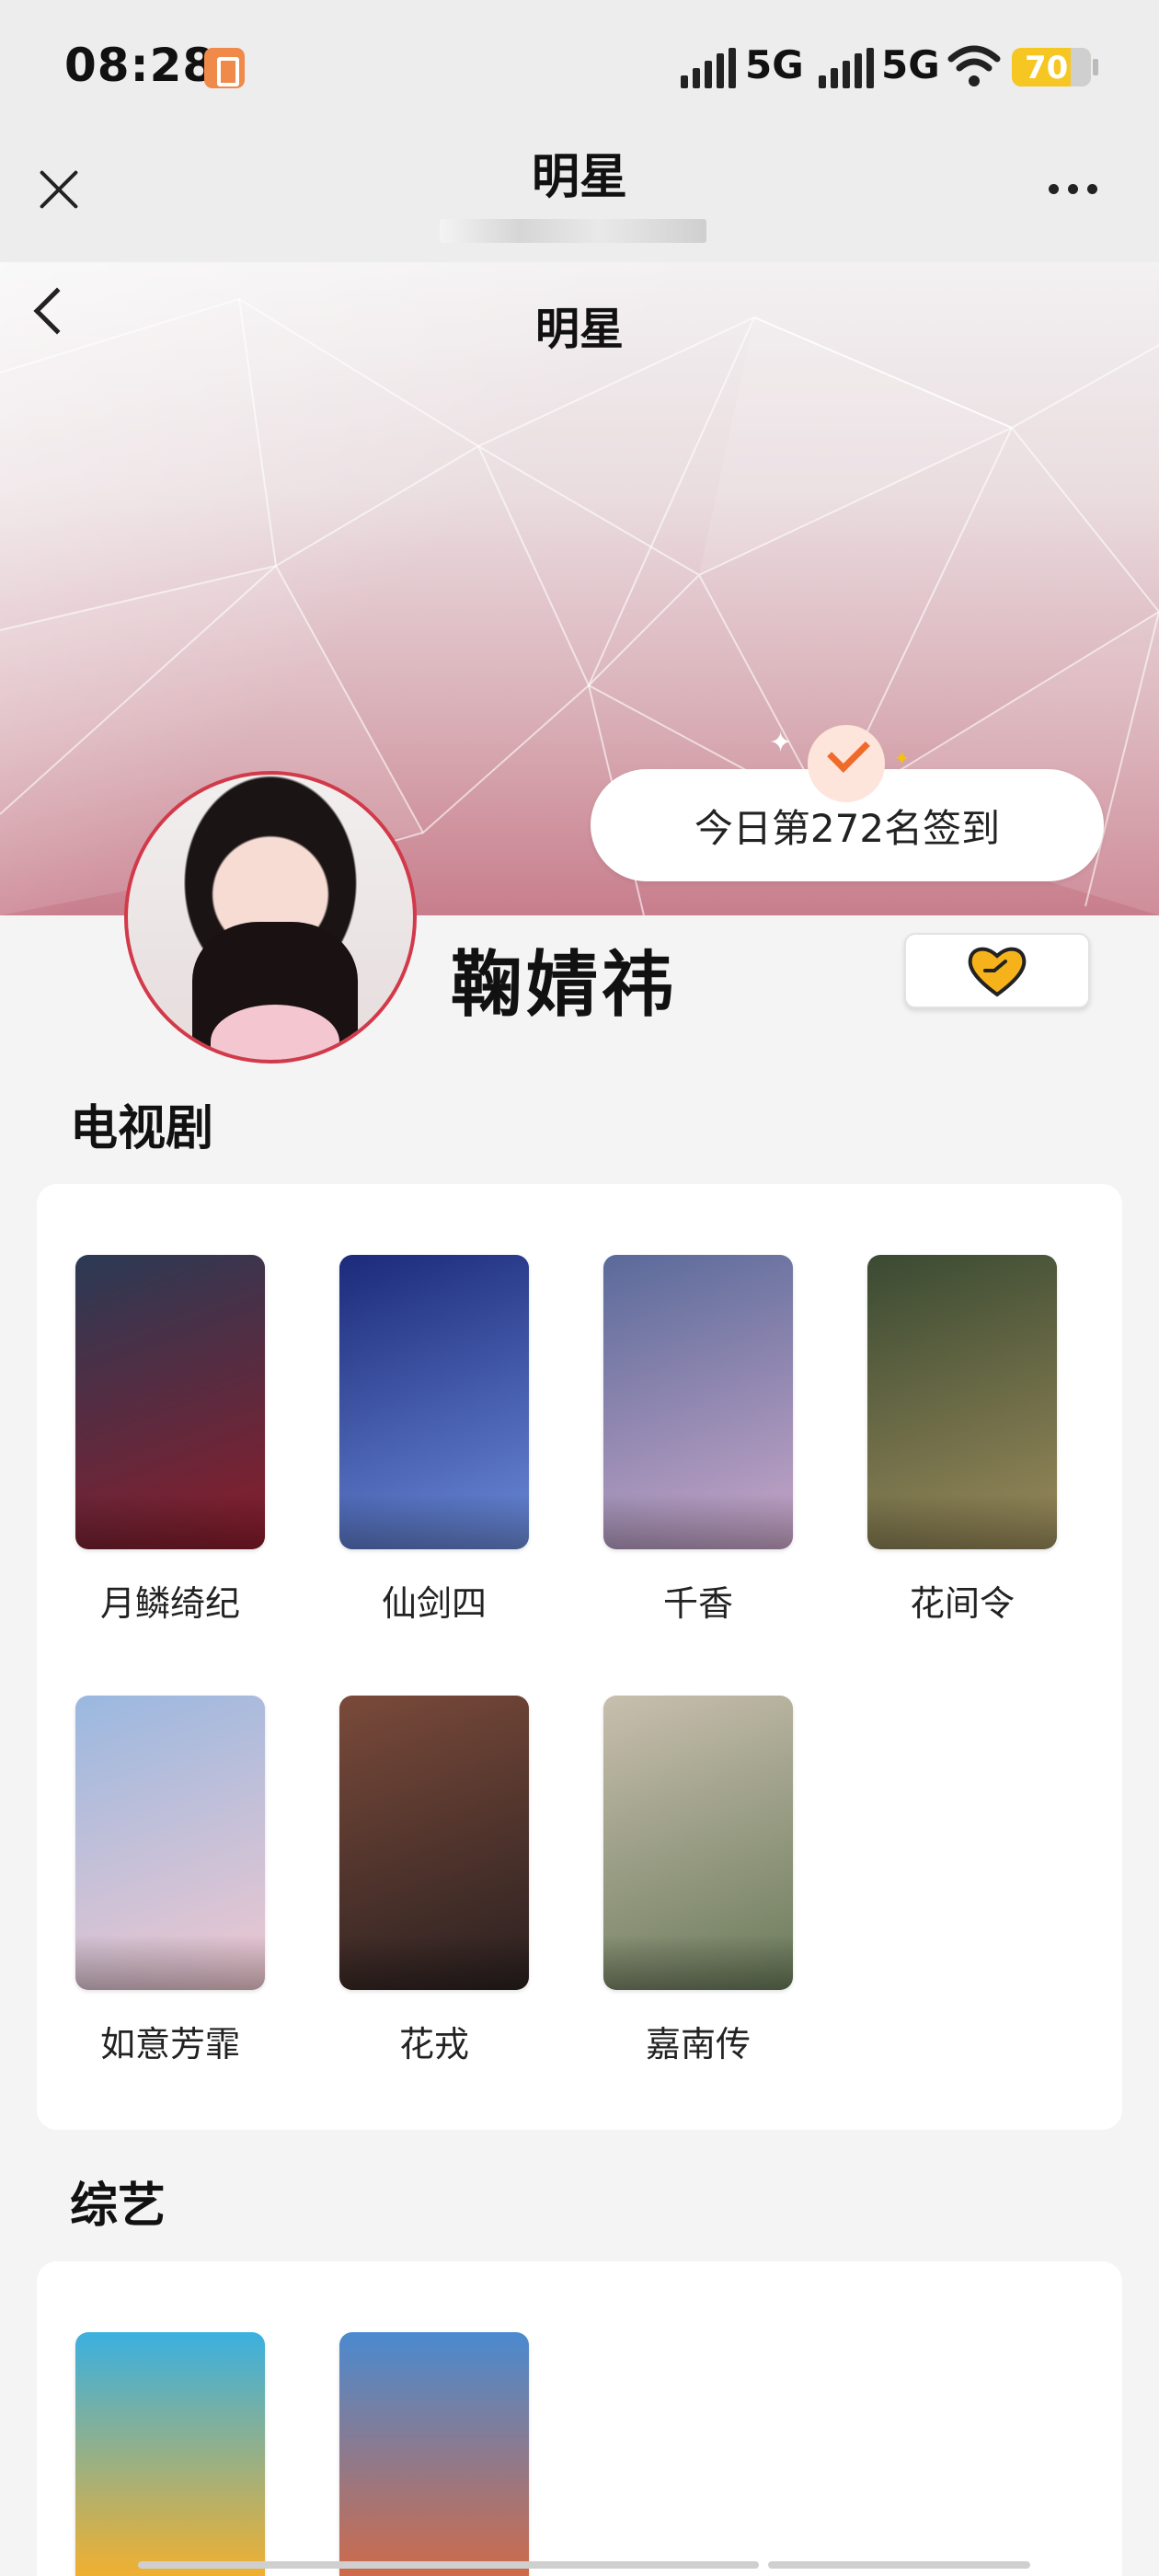 The width and height of the screenshot is (1159, 2576). What do you see at coordinates (1047, 68) in the screenshot?
I see `battery-level: 70` at bounding box center [1047, 68].